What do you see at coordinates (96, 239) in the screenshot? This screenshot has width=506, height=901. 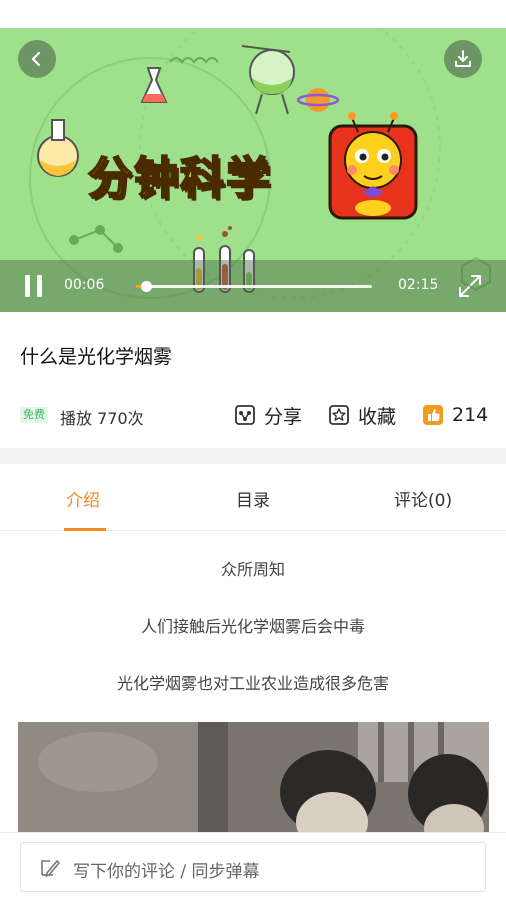 I see `molecule-illustration` at bounding box center [96, 239].